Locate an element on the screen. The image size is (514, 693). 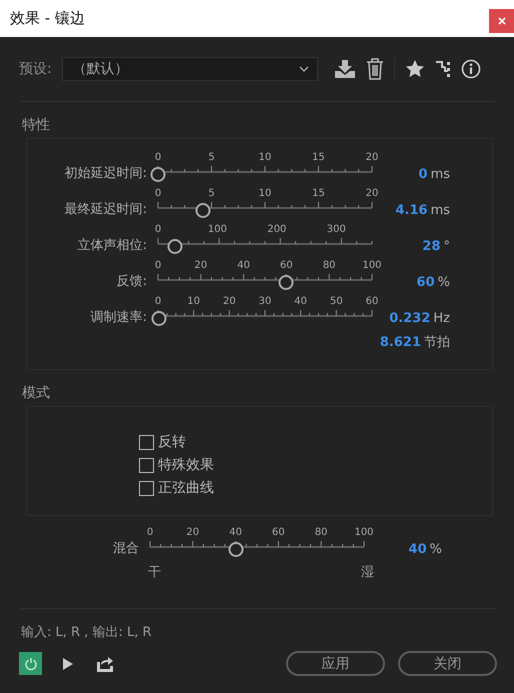
window-title: 效果 - 镶边 is located at coordinates (47, 18).